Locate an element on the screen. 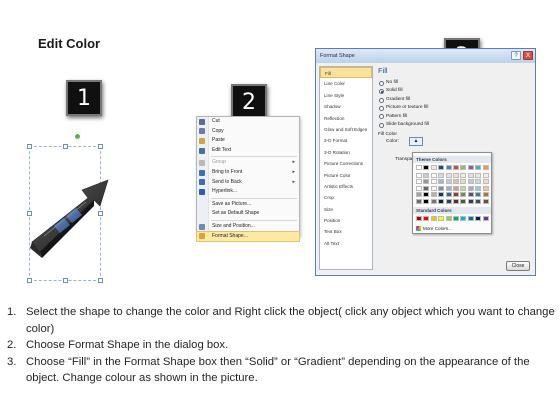  category-picture-color: Picture Color is located at coordinates (346, 175).